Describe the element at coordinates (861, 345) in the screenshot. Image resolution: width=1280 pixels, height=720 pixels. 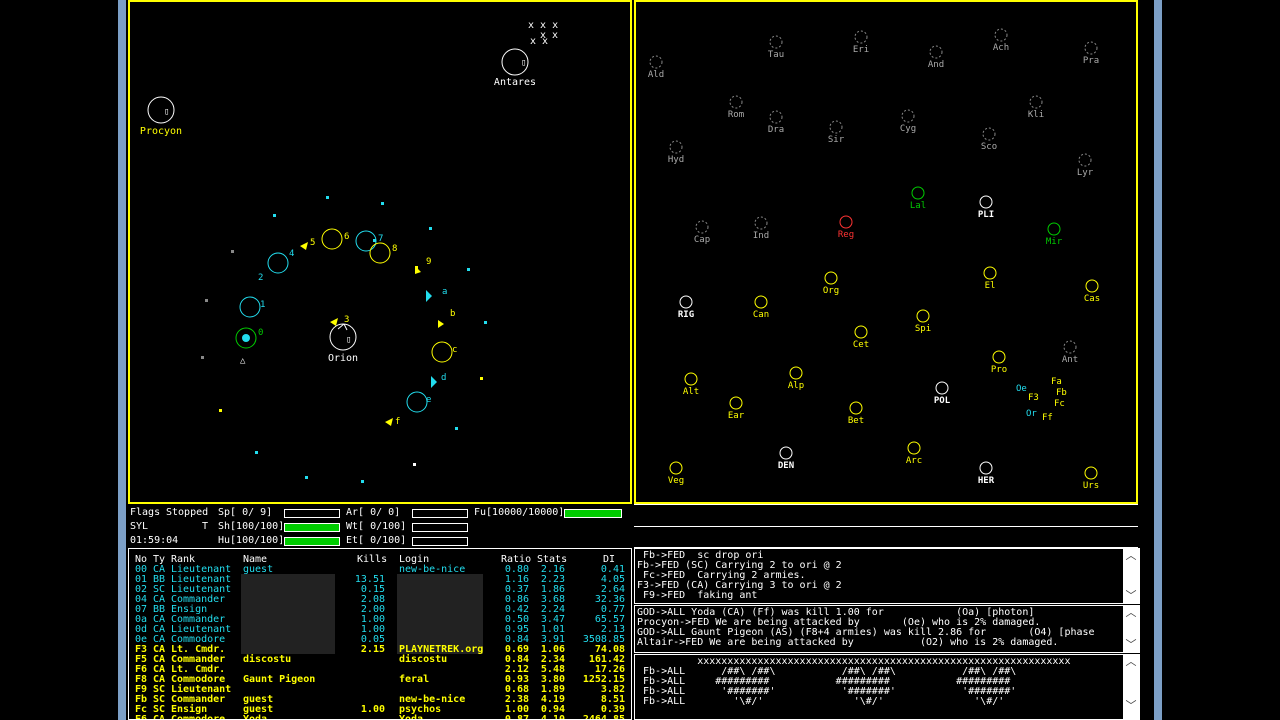
I see `planet-label: Cet` at that location.